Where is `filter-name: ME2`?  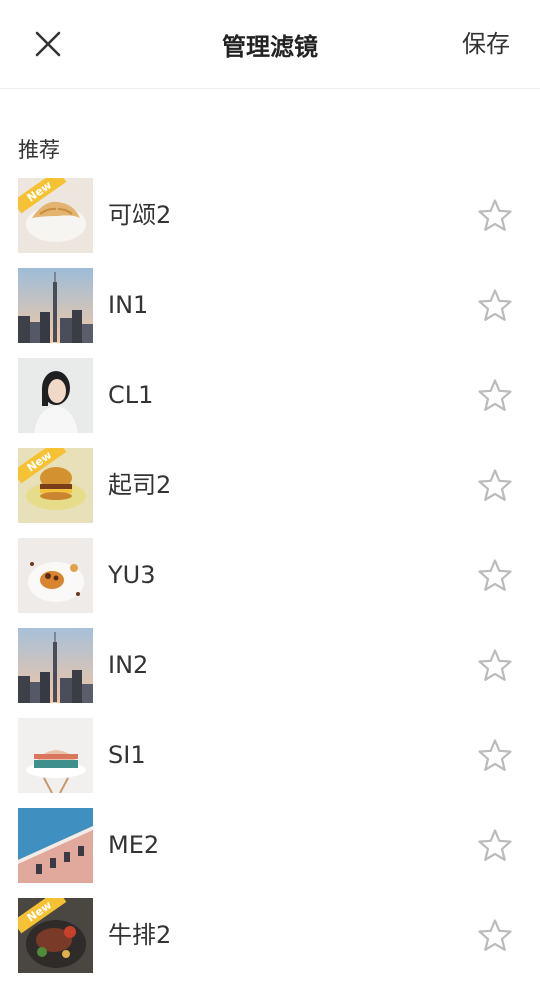 filter-name: ME2 is located at coordinates (134, 845).